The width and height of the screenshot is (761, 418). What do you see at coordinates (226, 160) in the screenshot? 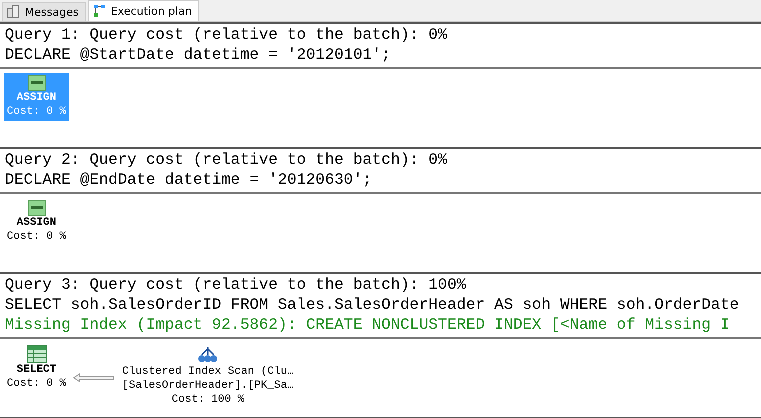
I see `query-cost-header: Query 2: Query cost (relative to the batch): 0%` at bounding box center [226, 160].